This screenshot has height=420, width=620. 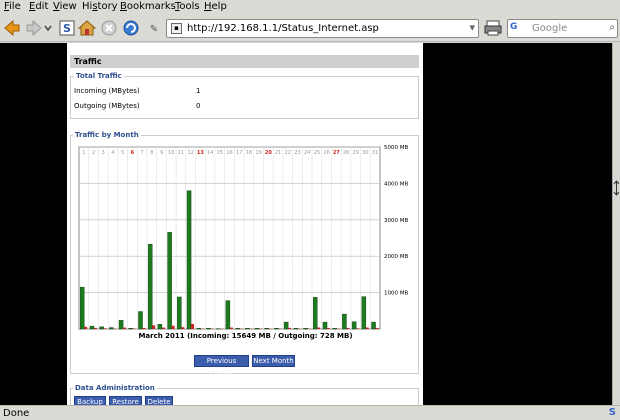 What do you see at coordinates (616, 188) in the screenshot?
I see `scroll-grip-icon` at bounding box center [616, 188].